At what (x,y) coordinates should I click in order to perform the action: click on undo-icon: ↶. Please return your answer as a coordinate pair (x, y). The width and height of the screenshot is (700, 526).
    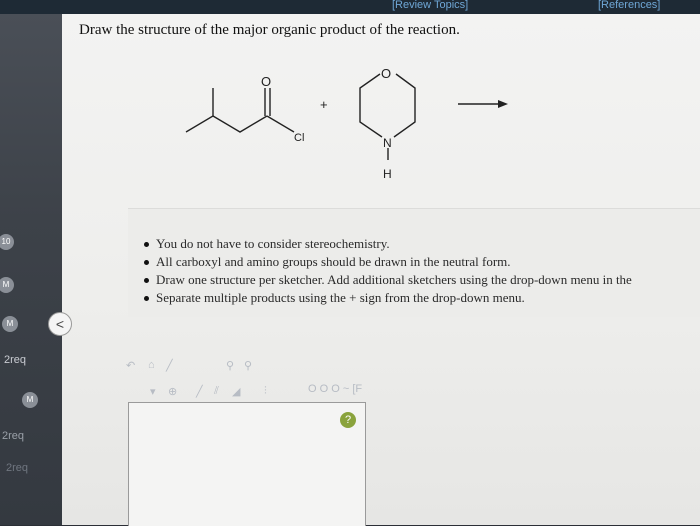
    Looking at the image, I should click on (130, 365).